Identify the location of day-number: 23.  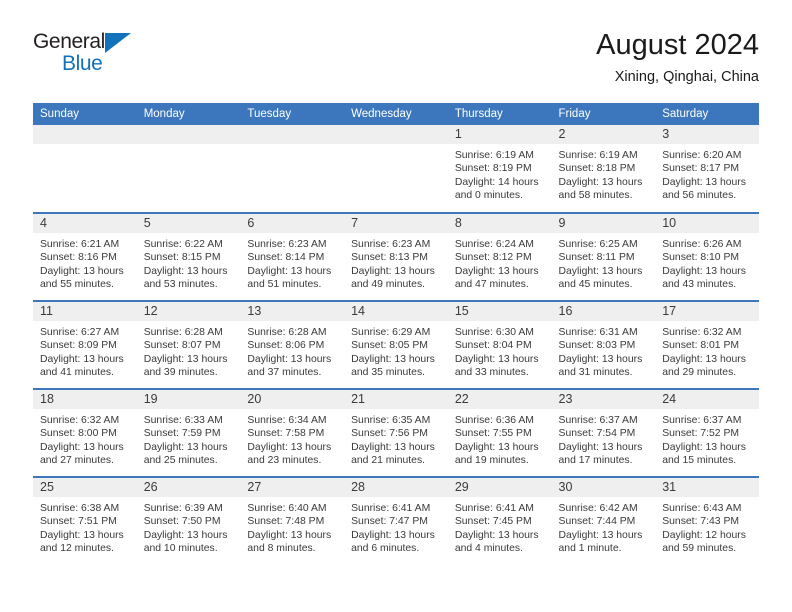
(603, 399).